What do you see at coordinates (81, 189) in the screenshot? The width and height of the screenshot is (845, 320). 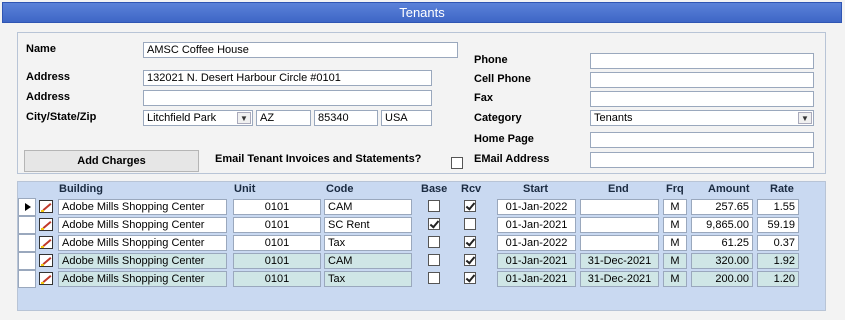 I see `col-building: Building` at bounding box center [81, 189].